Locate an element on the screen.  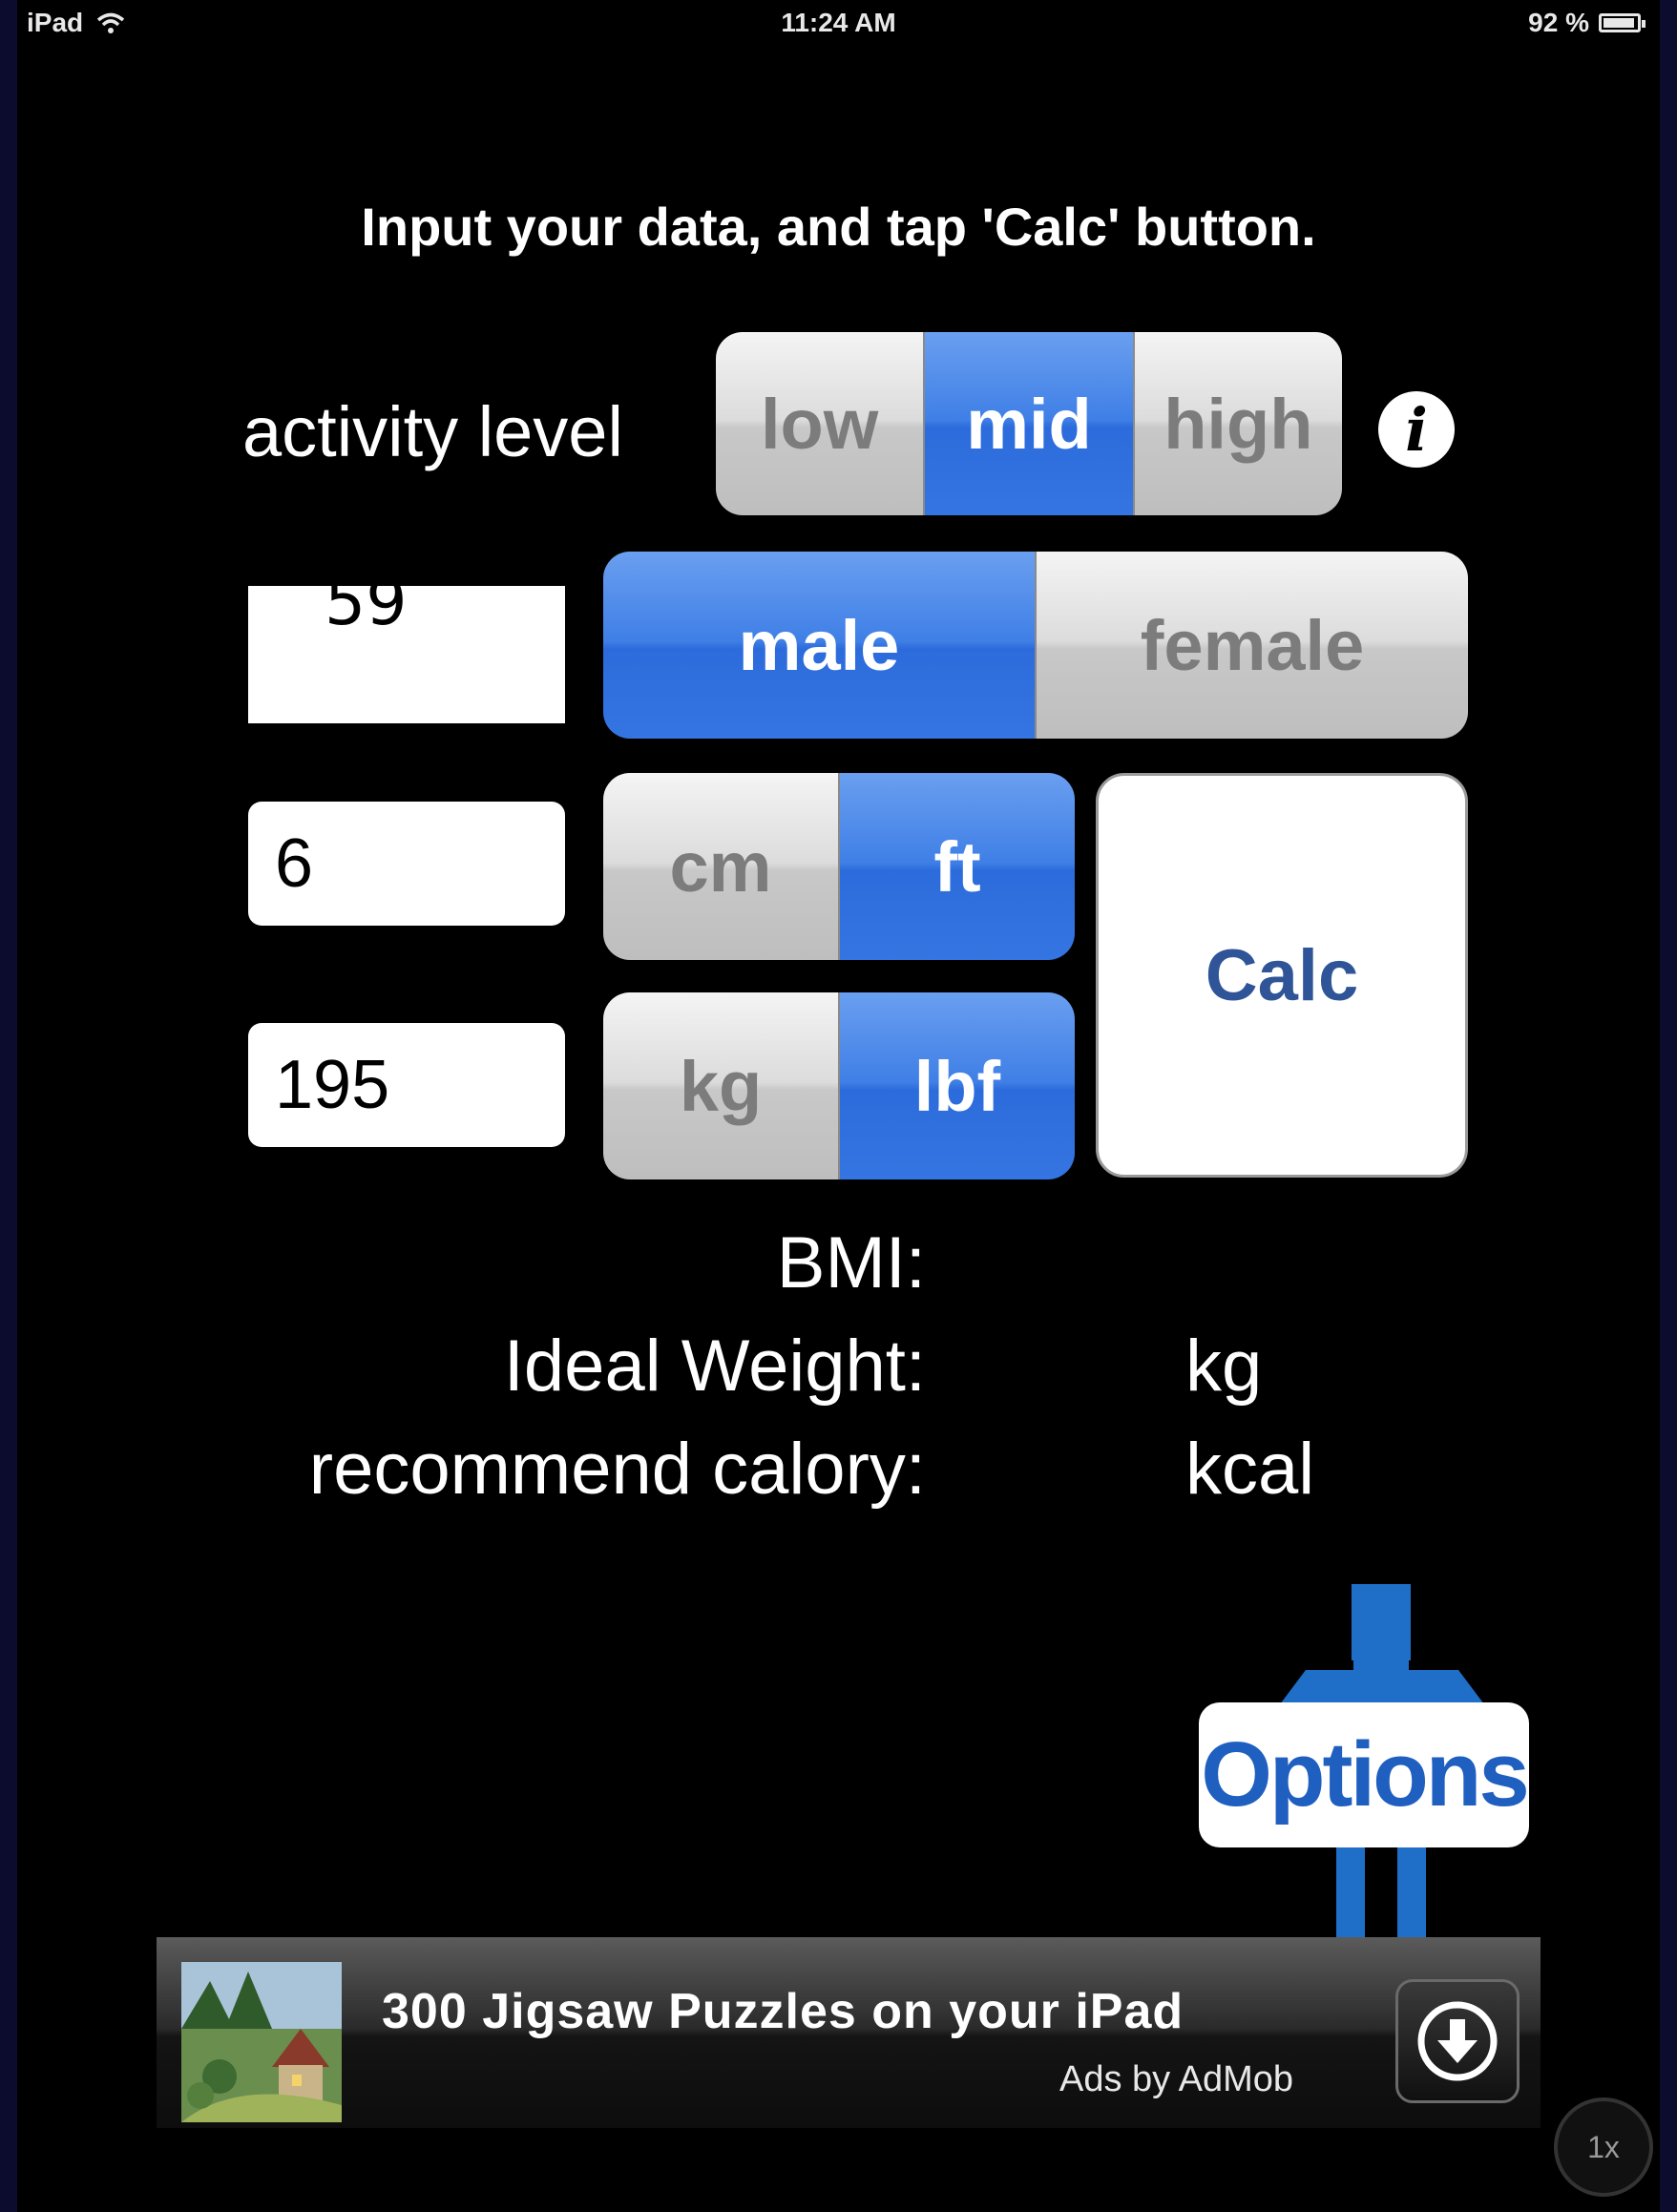
bmi-label: BMI: is located at coordinates (851, 1263).